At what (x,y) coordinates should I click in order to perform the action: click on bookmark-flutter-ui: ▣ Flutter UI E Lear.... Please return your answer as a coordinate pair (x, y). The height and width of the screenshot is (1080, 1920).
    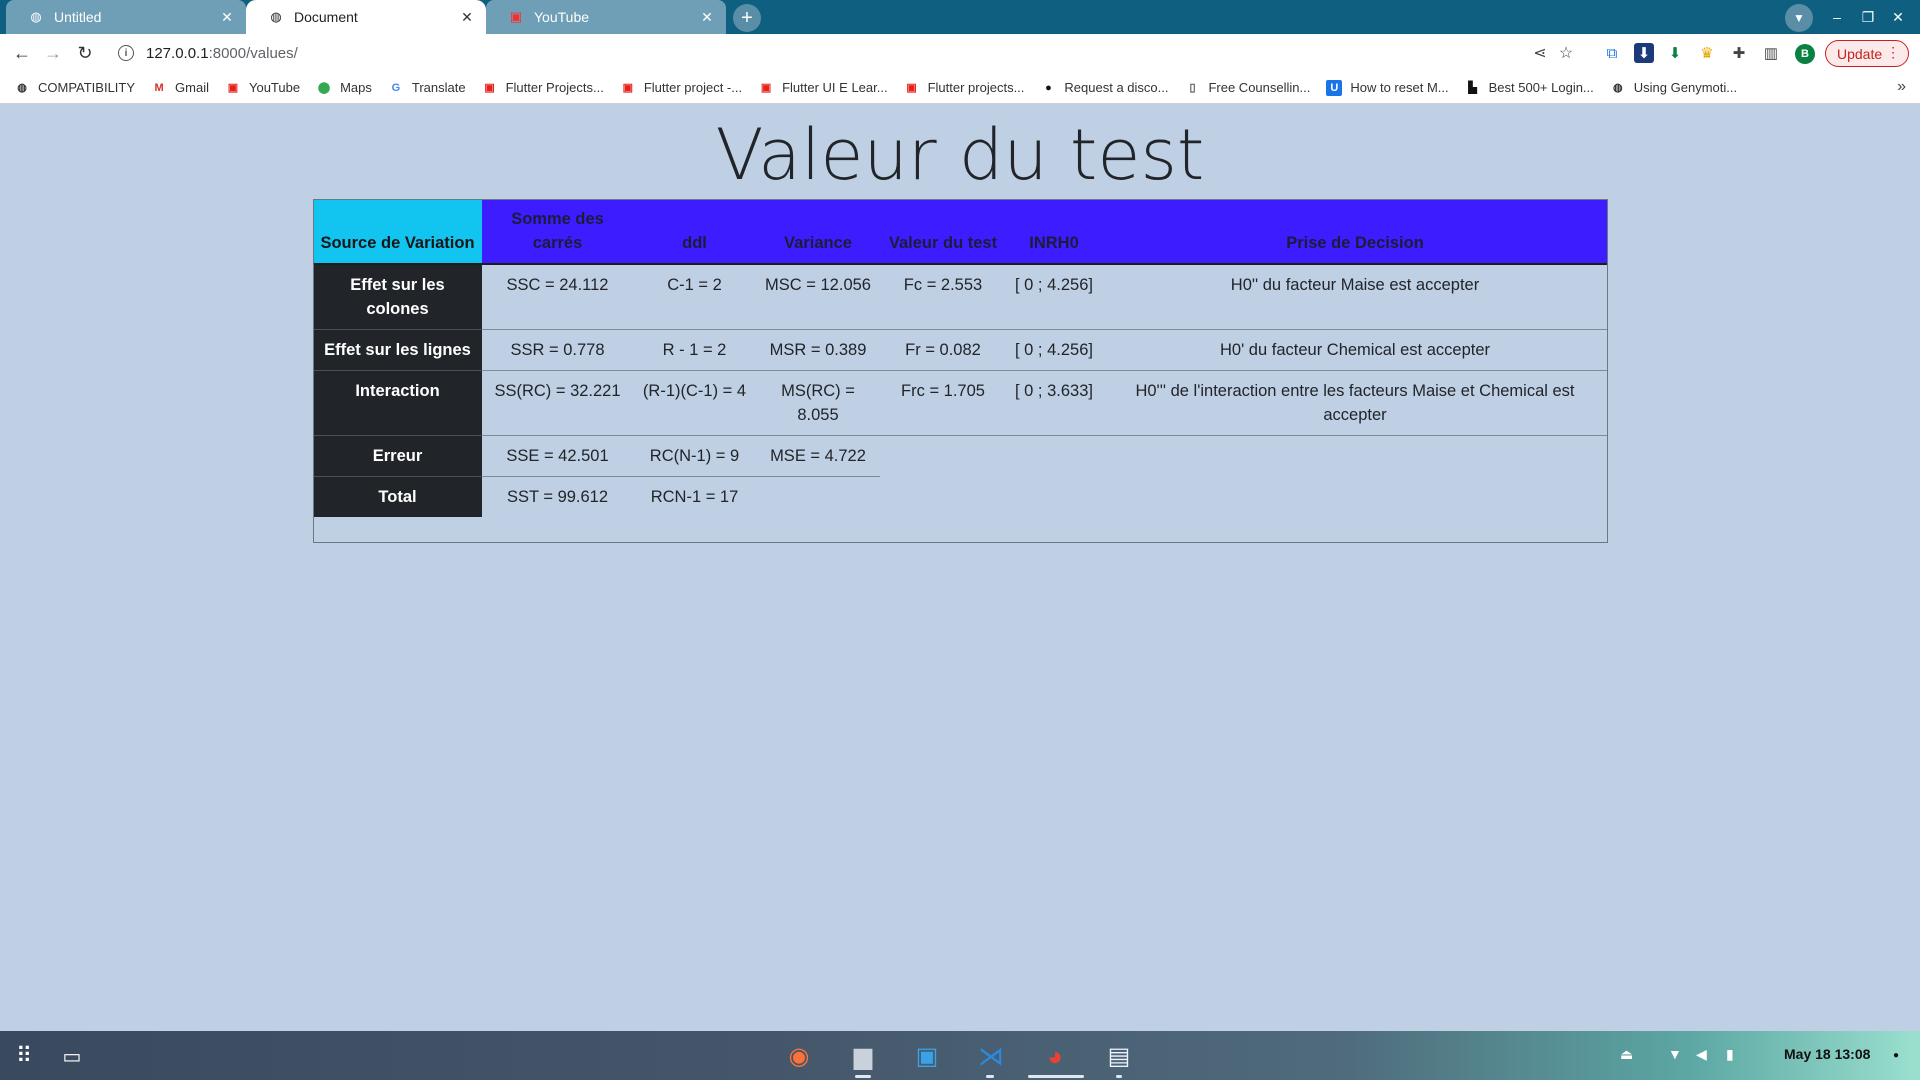
    Looking at the image, I should click on (823, 88).